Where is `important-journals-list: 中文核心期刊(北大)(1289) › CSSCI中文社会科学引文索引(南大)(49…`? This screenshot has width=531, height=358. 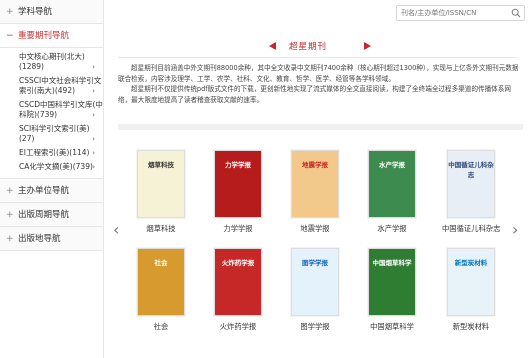 important-journals-list: 中文核心期刊(北大)(1289) › CSSCI中文社会科学引文索引(南大)(49… is located at coordinates (51, 113).